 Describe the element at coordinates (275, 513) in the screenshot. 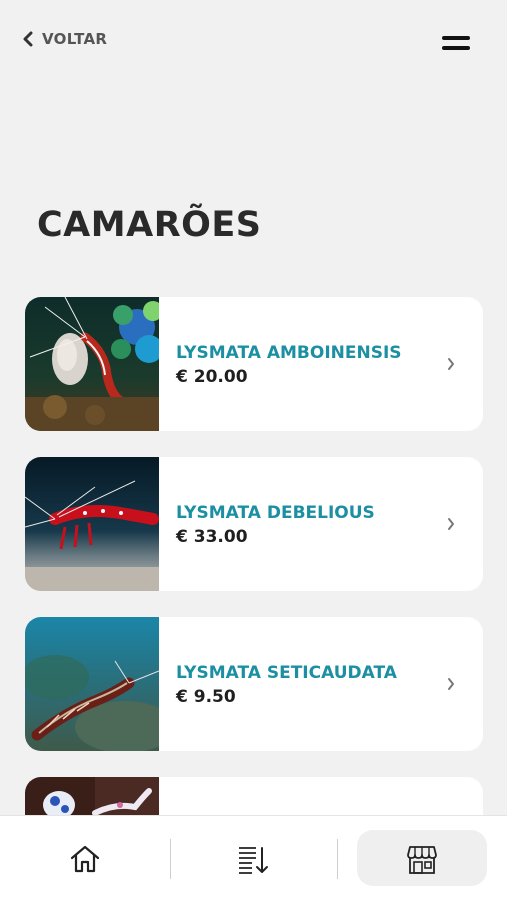

I see `product-name: LYSMATA DEBELIOUS` at that location.